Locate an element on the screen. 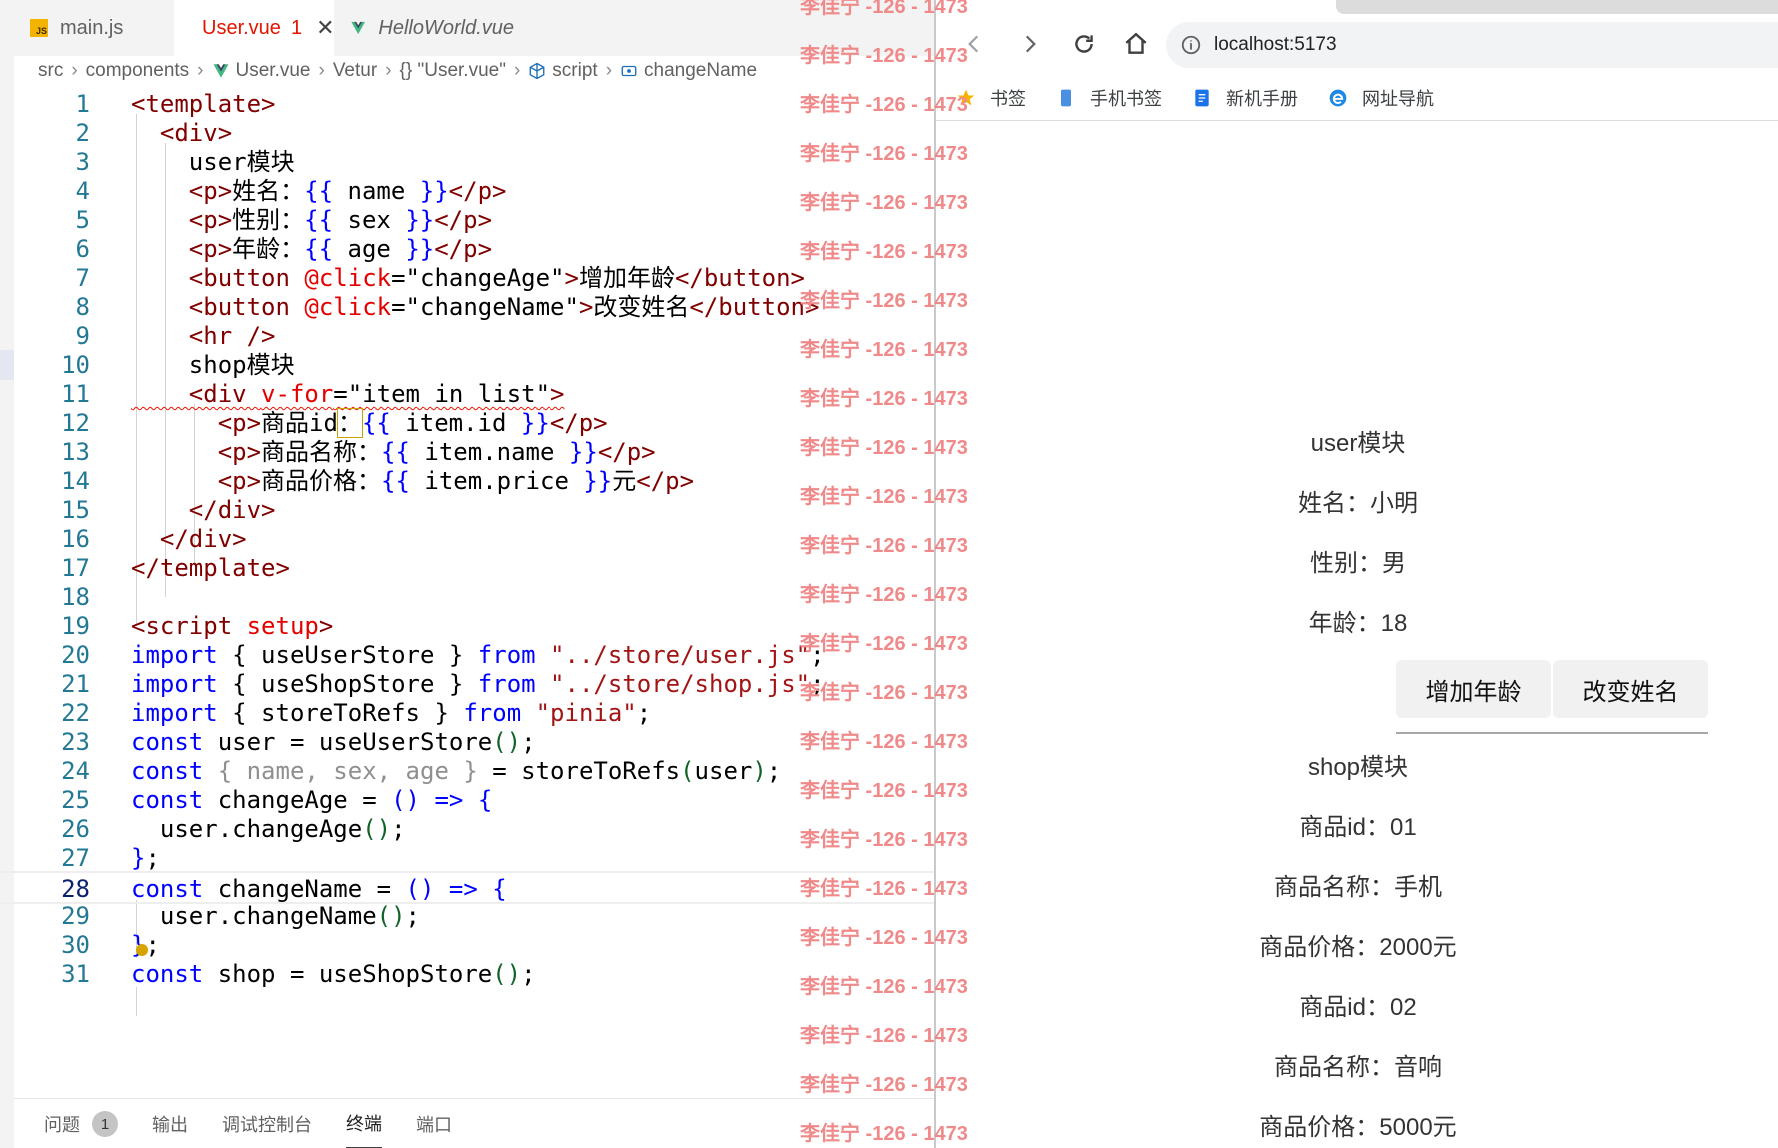 The width and height of the screenshot is (1778, 1148). bookmarks-bar: 书签 手机书签 新机手册 网址导航 is located at coordinates (1357, 98).